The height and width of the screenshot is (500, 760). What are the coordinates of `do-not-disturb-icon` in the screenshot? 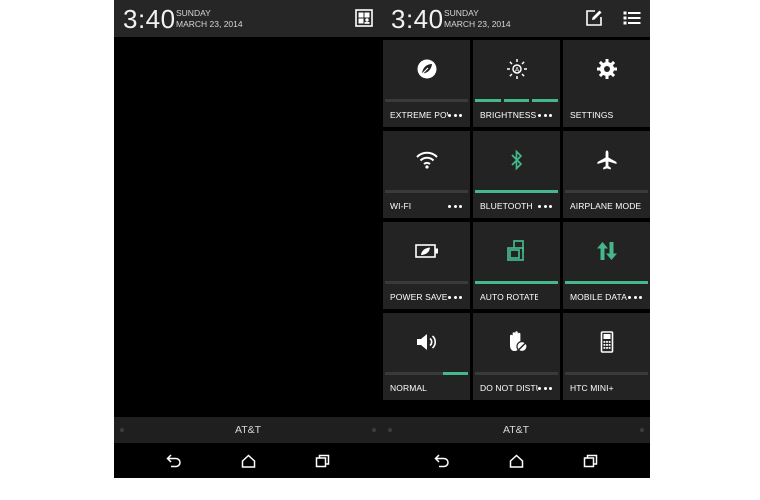 It's located at (516, 342).